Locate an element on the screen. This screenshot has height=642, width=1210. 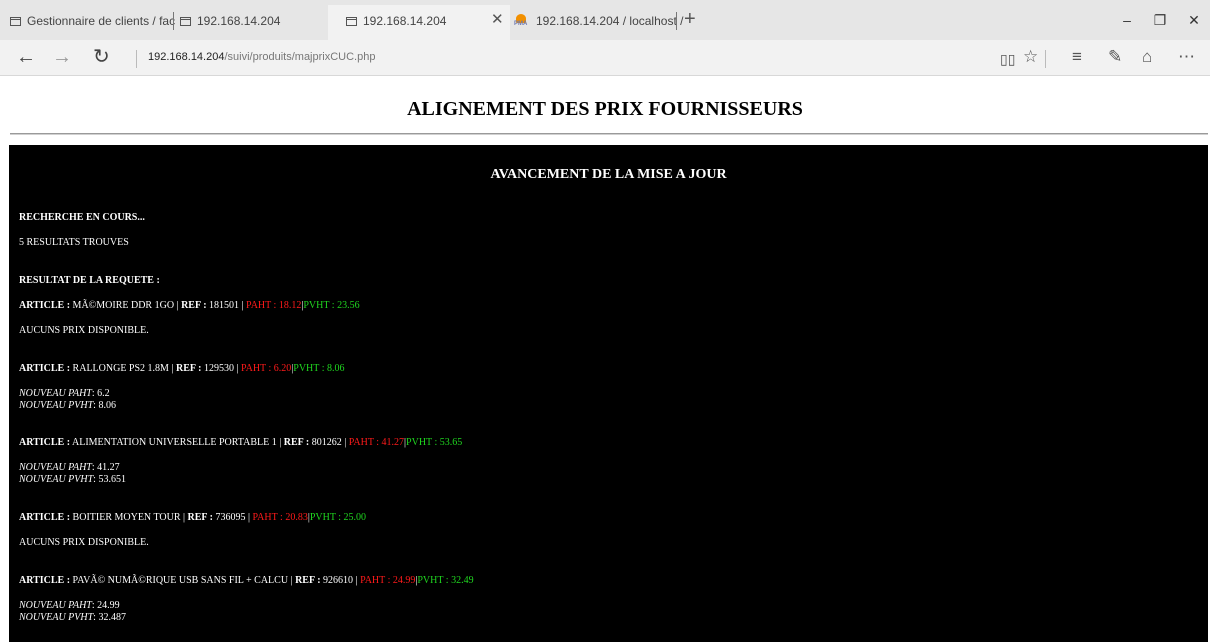
article-ref: 926610 is located at coordinates (338, 580).